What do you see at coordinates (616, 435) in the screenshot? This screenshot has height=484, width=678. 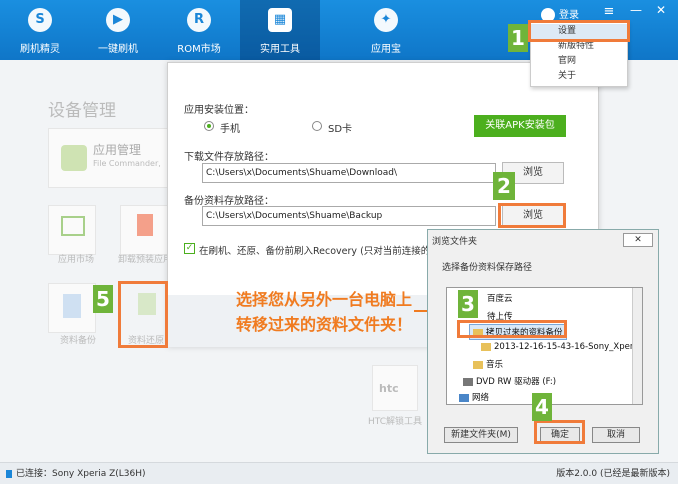 I see `cancel-button: 取消` at bounding box center [616, 435].